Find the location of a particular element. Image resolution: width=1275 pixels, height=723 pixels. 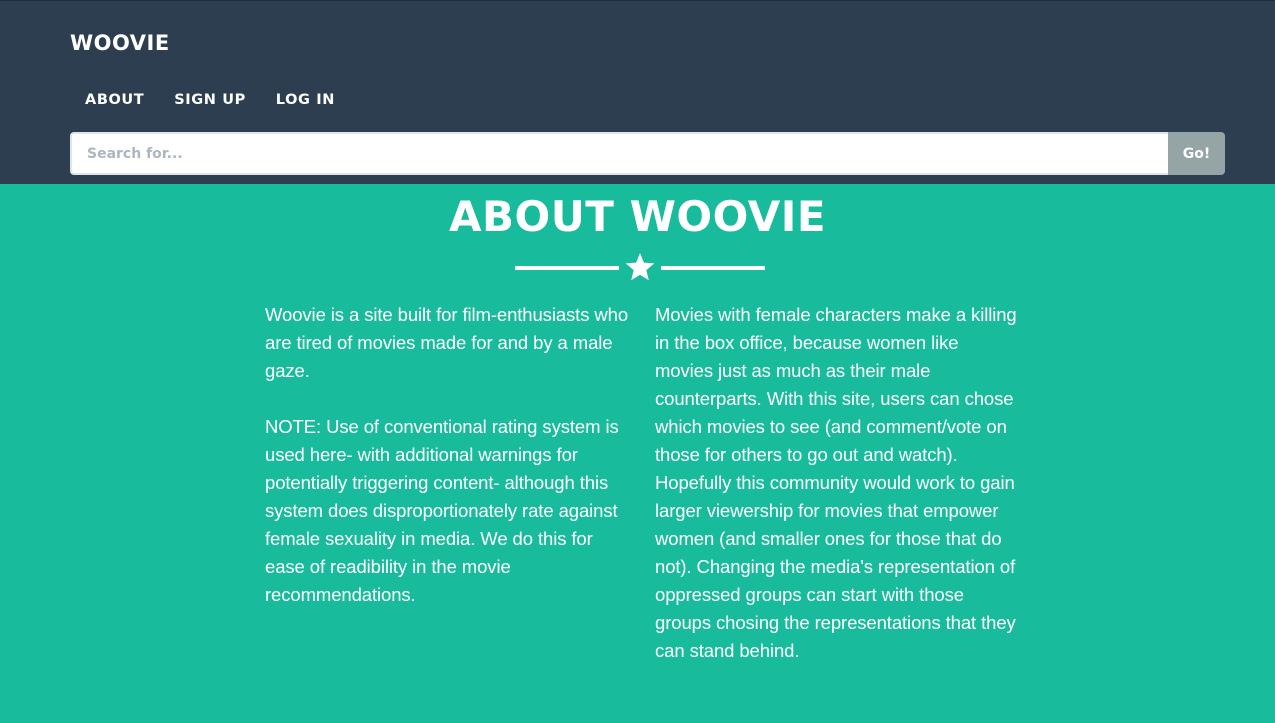

nav-link-sign-up: SIGN UP is located at coordinates (210, 100).